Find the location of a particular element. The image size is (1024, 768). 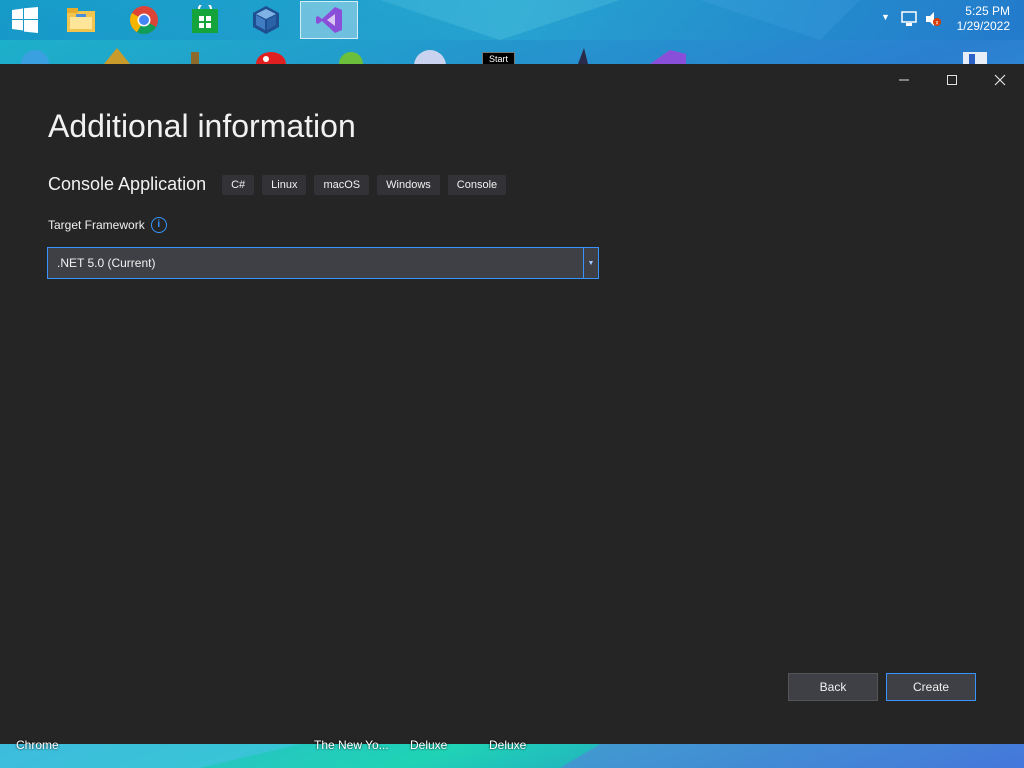

folder-icon is located at coordinates (81, 20).